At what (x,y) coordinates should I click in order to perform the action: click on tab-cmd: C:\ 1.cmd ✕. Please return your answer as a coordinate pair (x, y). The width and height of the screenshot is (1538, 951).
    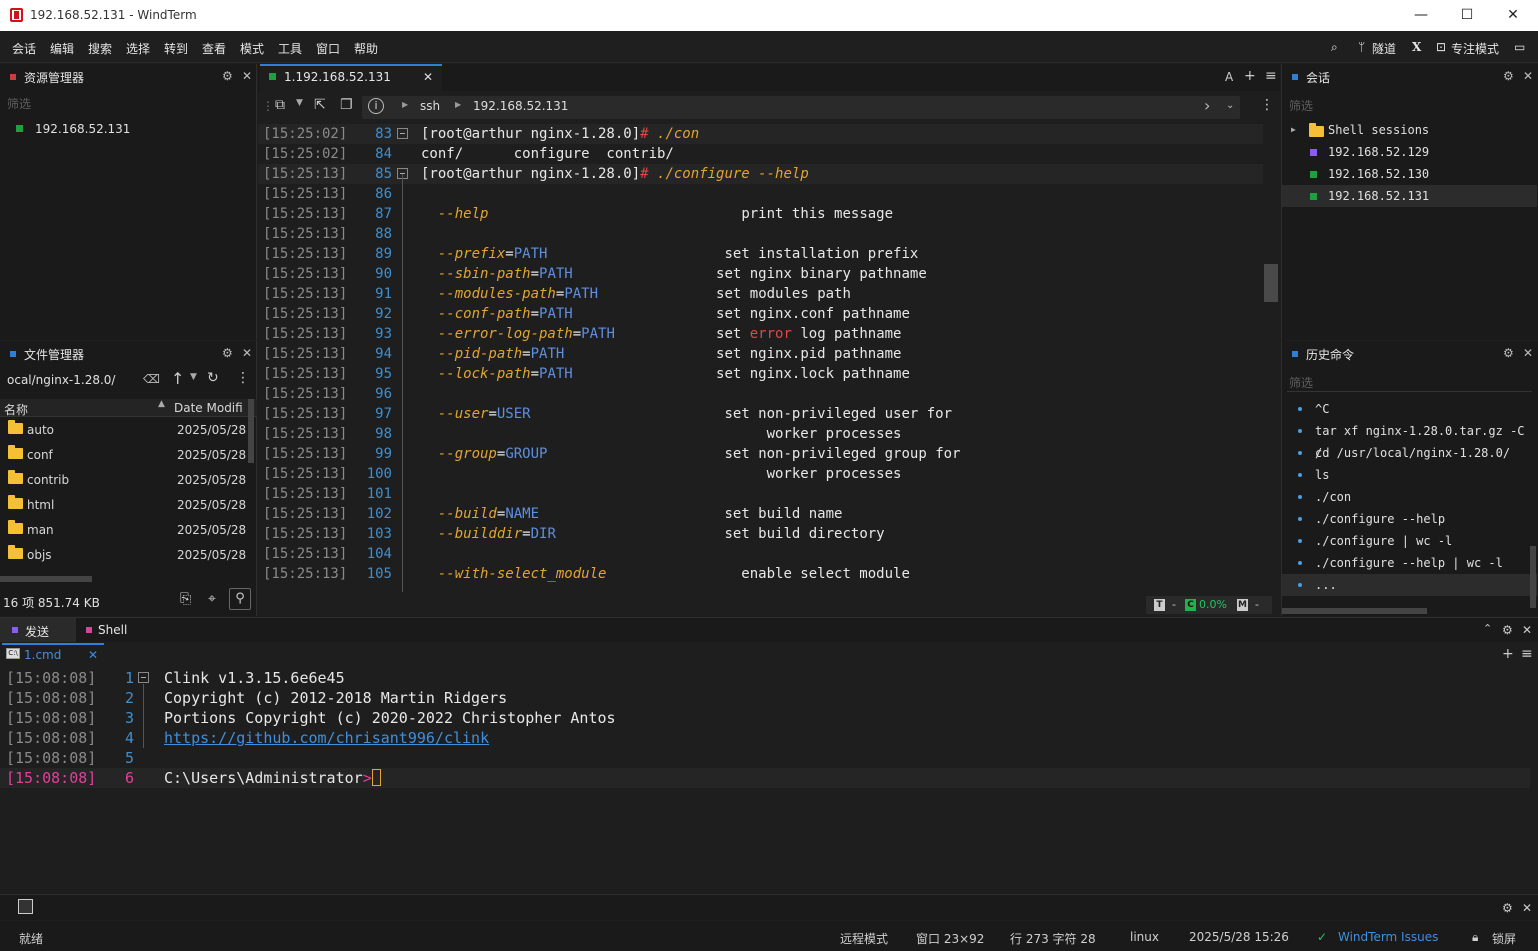
    Looking at the image, I should click on (53, 654).